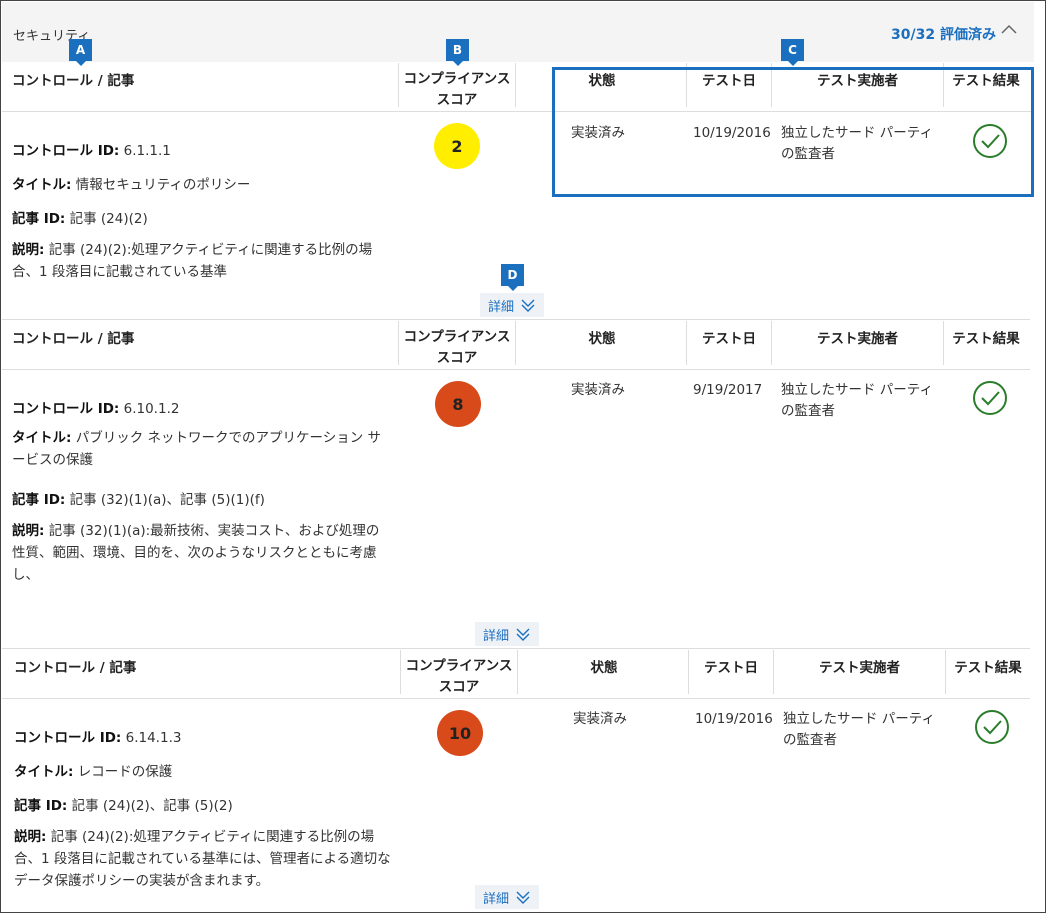 The image size is (1046, 913). I want to click on compliance-score-badge: 8, so click(458, 404).